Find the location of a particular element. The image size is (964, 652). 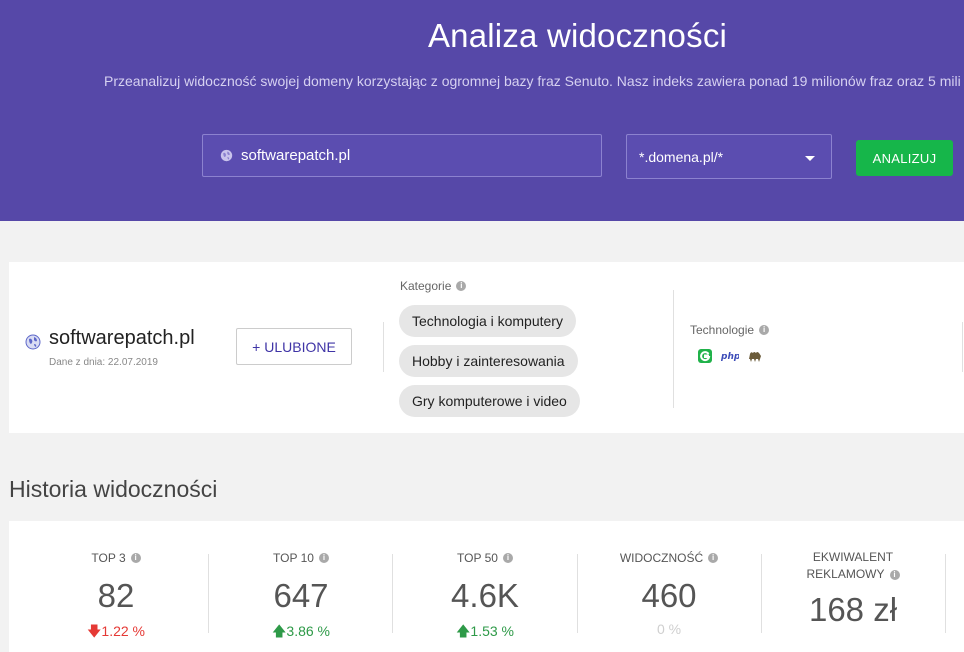

stat-change-value: 1.22 % is located at coordinates (123, 631).